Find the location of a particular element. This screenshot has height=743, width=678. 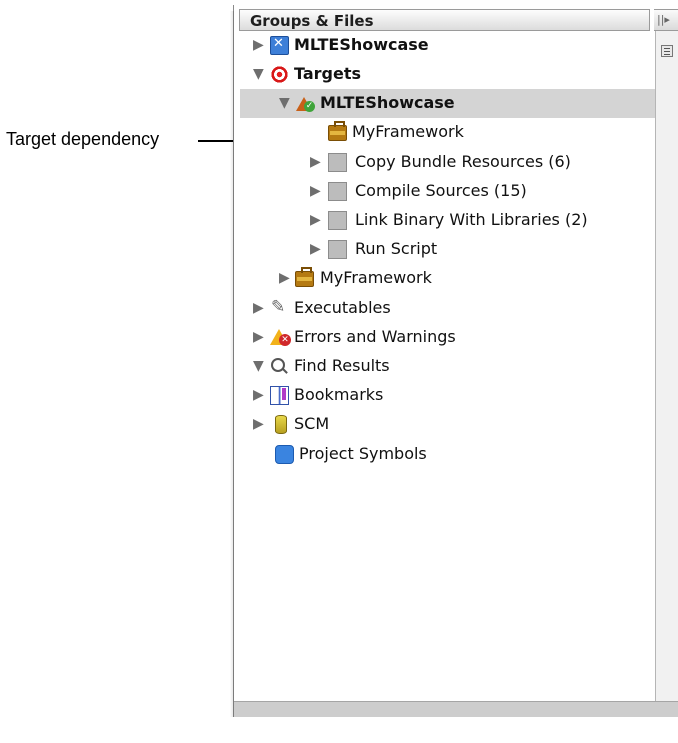

bookmarks-icon is located at coordinates (279, 395).